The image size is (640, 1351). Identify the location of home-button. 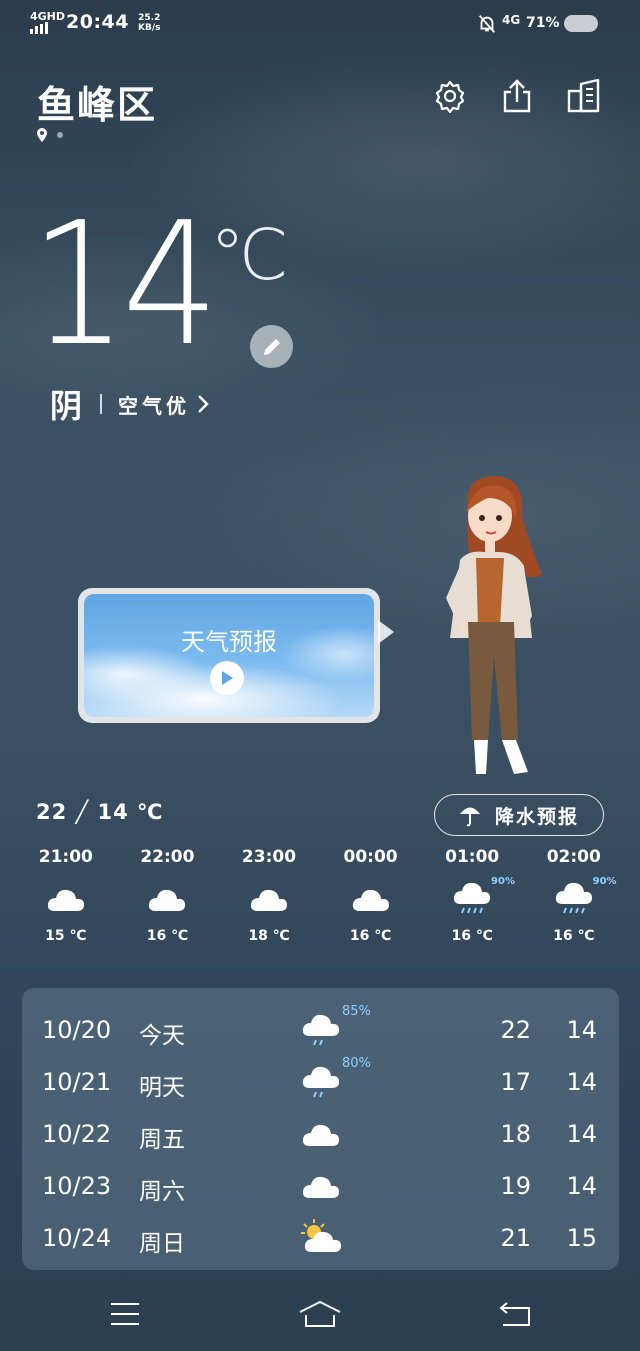
(320, 1314).